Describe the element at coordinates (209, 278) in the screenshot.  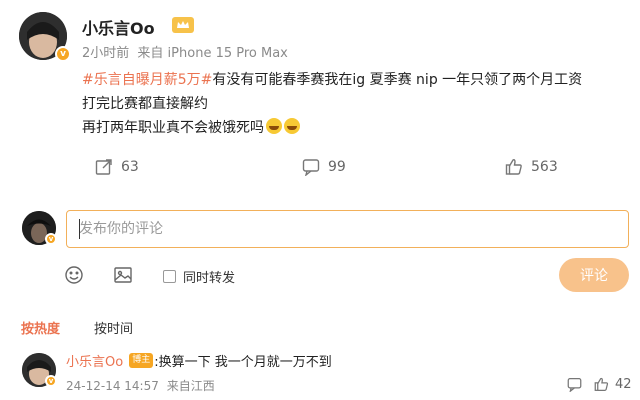
I see `repost-checkbox-label: 同时转发` at that location.